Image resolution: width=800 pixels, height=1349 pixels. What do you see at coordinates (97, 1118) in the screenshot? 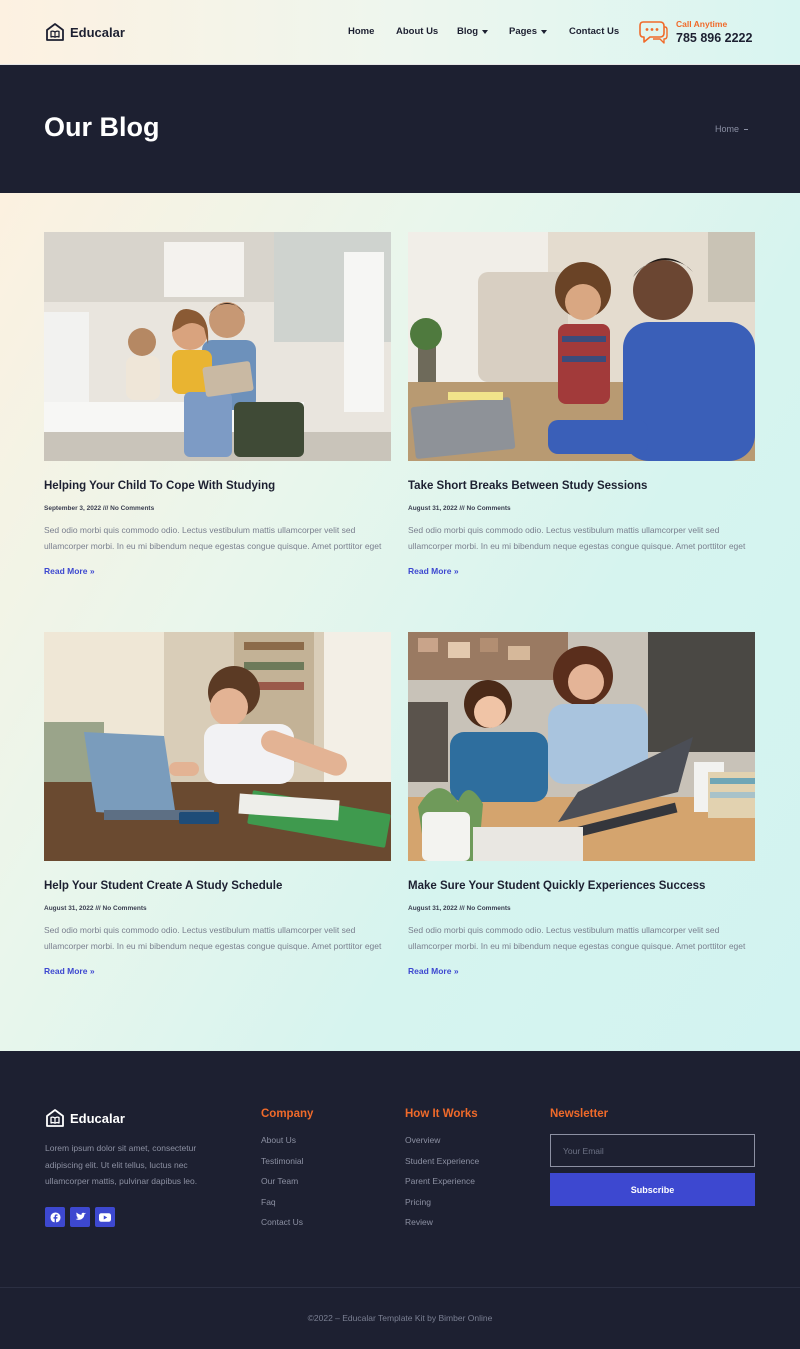
I see `footer-brand-name: Educalar` at bounding box center [97, 1118].